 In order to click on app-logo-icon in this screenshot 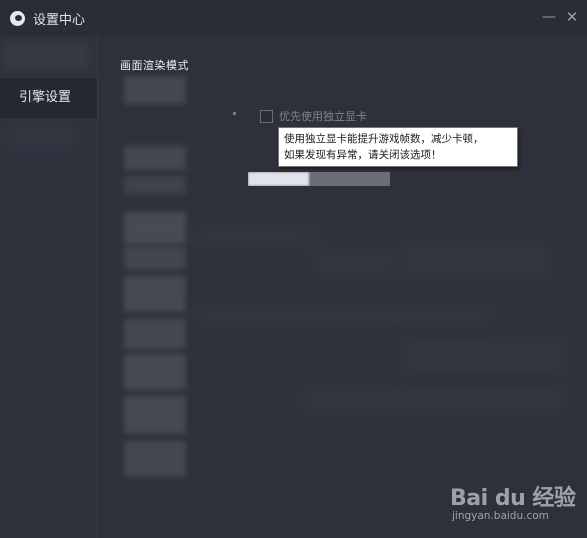, I will do `click(17, 18)`.